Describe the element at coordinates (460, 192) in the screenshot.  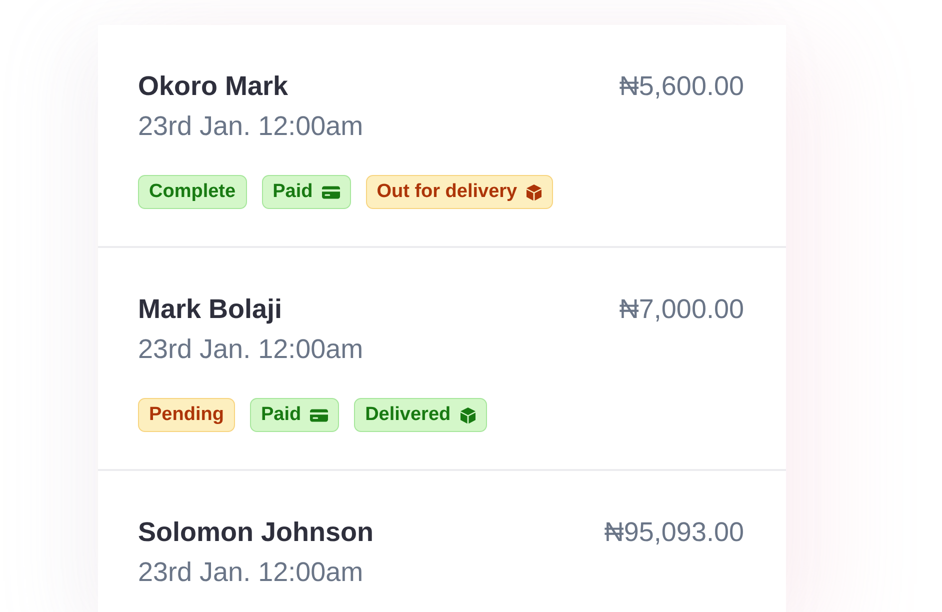
I see `status-badge: Out for delivery` at that location.